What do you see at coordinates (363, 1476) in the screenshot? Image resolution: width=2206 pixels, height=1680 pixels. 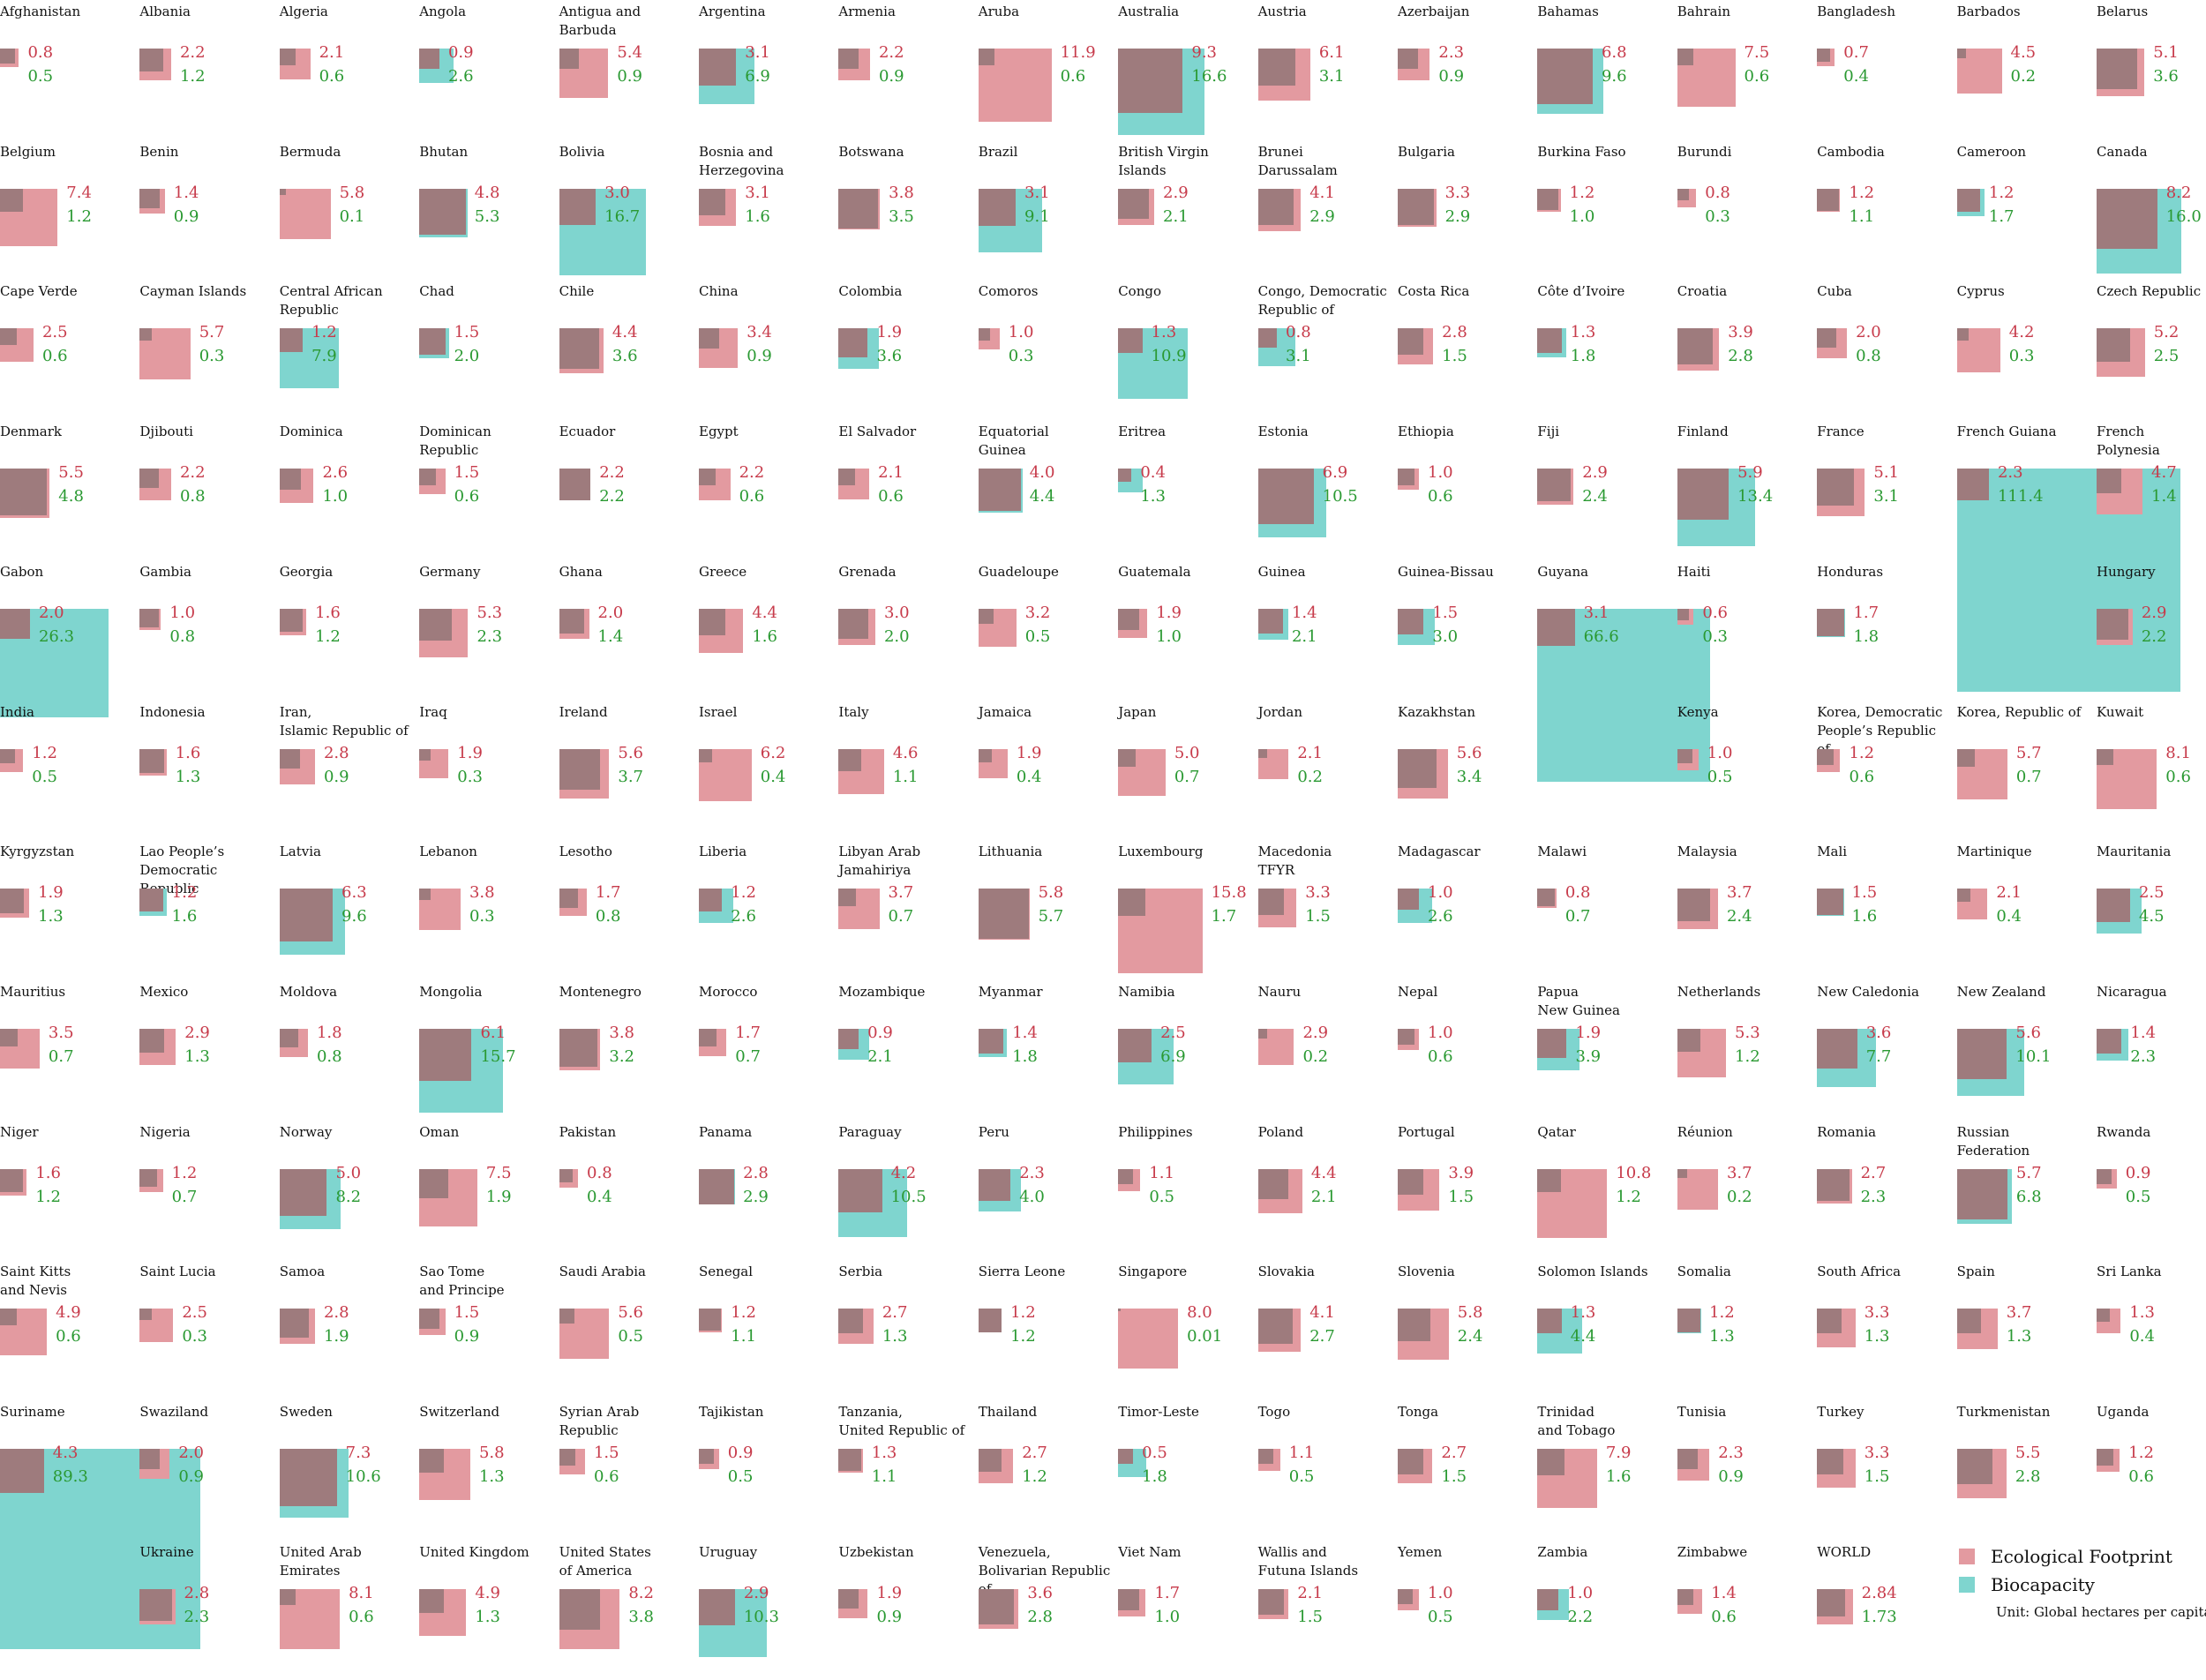 I see `biocapacity-value: 10.6` at bounding box center [363, 1476].